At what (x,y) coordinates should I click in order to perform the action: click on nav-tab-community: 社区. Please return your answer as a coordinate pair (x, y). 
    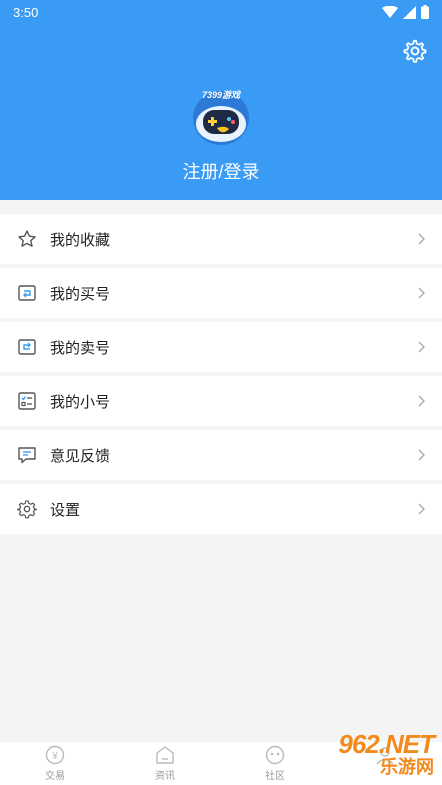
    Looking at the image, I should click on (275, 763).